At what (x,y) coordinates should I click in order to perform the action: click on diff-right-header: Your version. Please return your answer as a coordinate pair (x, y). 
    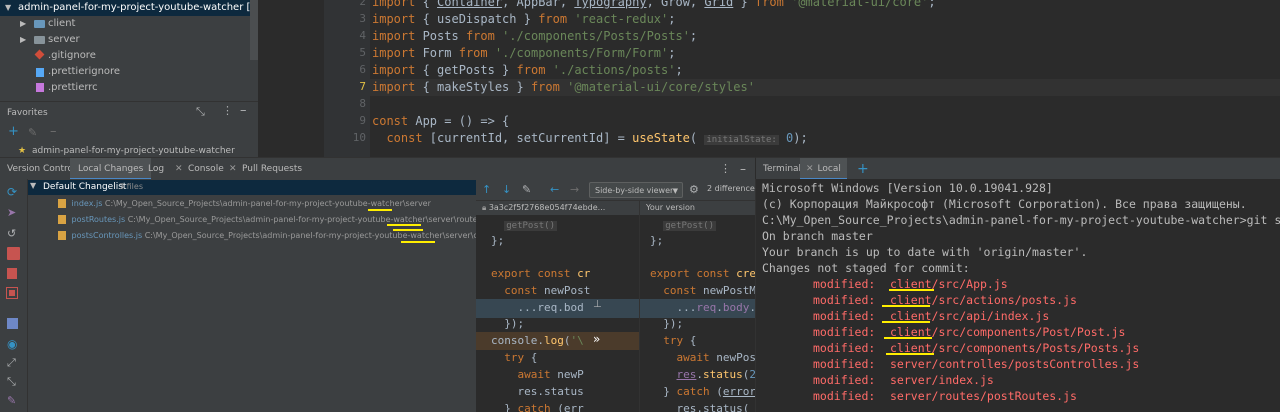
    Looking at the image, I should click on (697, 208).